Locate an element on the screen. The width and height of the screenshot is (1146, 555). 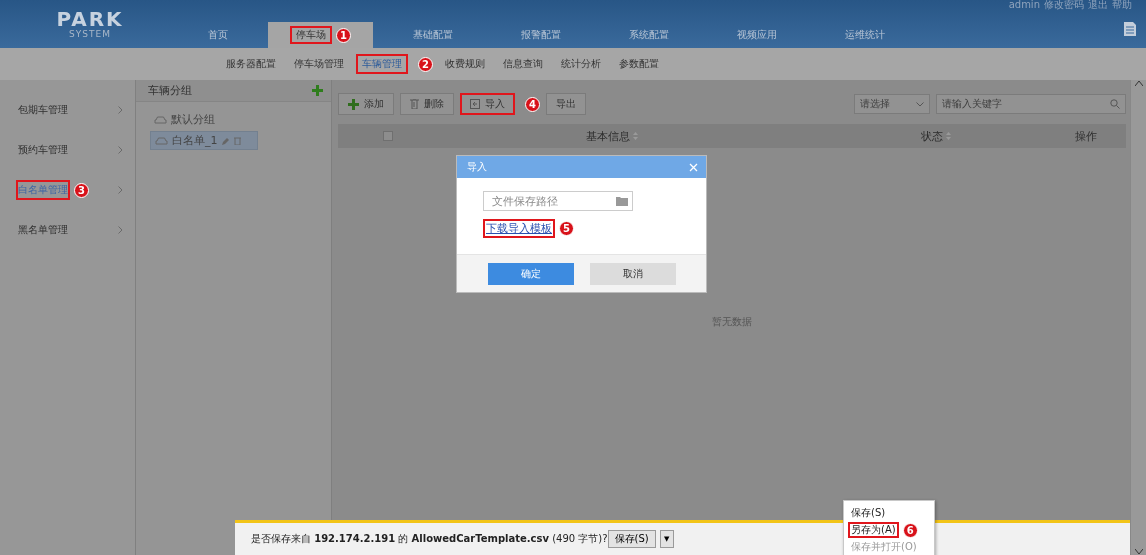
tree-item: 白名单_1 is located at coordinates (204, 140).